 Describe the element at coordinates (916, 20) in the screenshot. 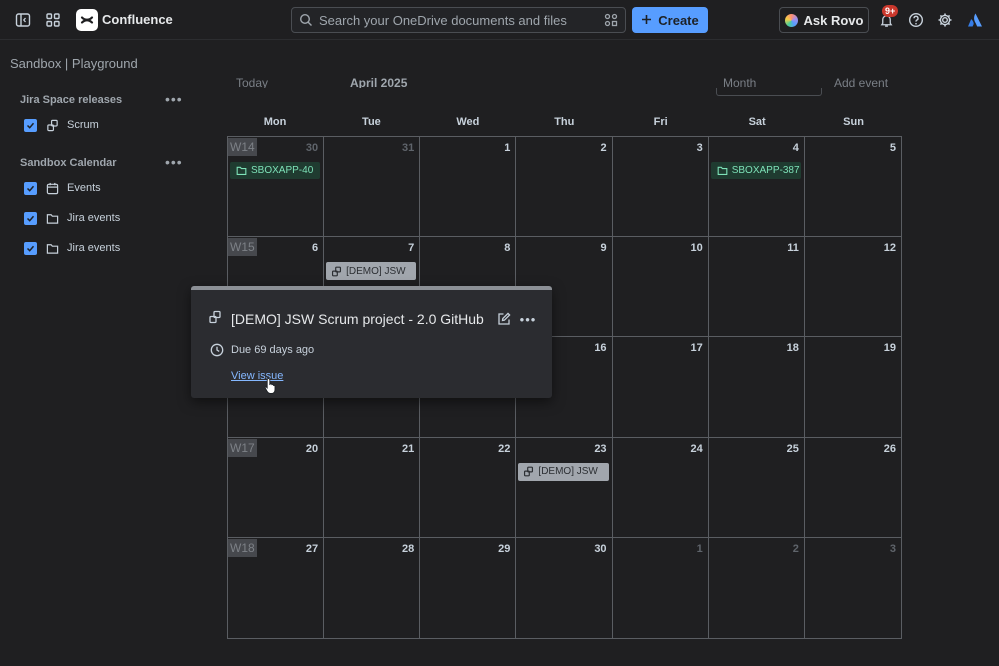

I see `help-icon` at that location.